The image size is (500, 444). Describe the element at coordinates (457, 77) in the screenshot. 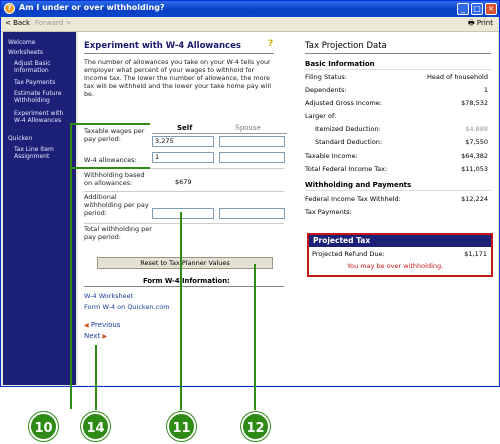

I see `row-value: Head of household` at that location.